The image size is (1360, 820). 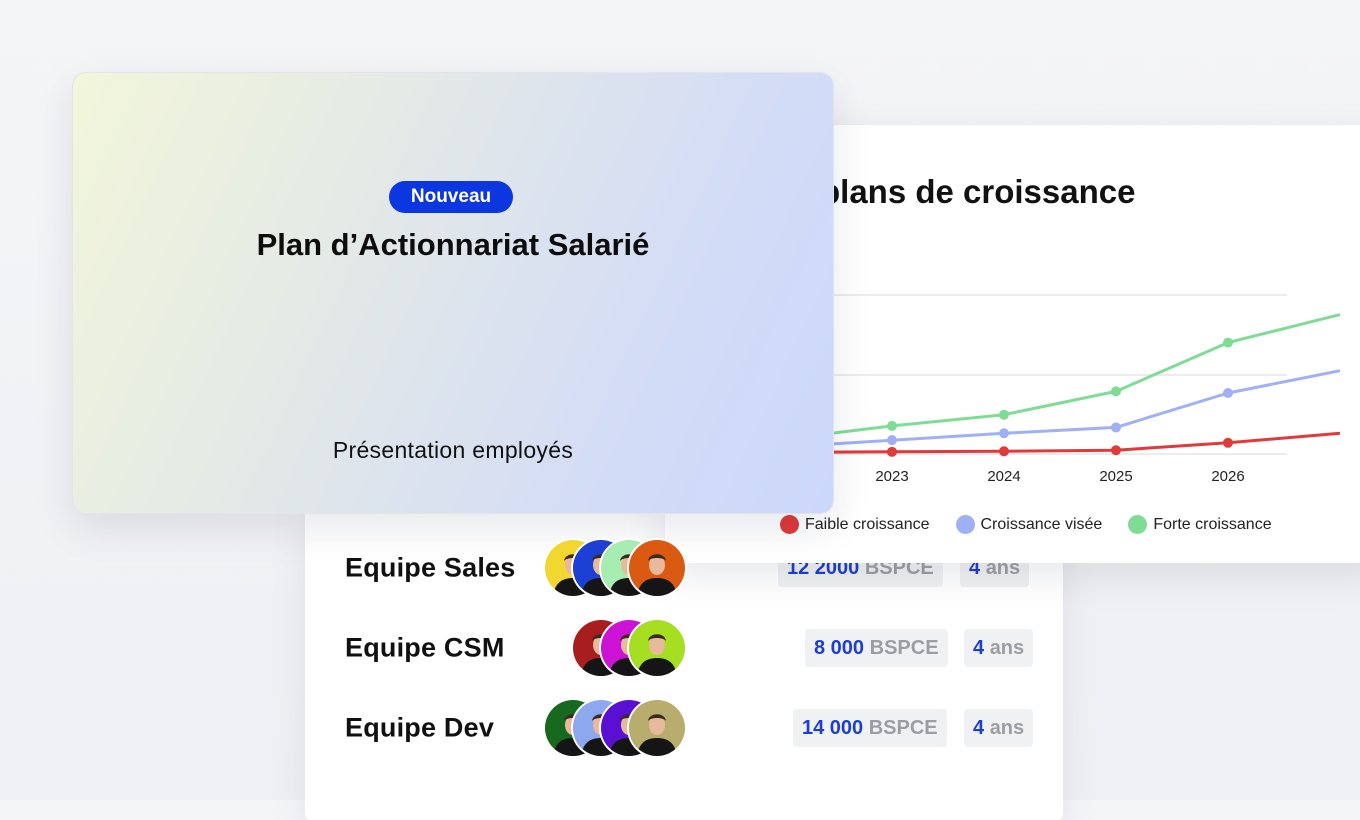 What do you see at coordinates (453, 244) in the screenshot?
I see `hero-title: Plan d’Actionnariat Salarié` at bounding box center [453, 244].